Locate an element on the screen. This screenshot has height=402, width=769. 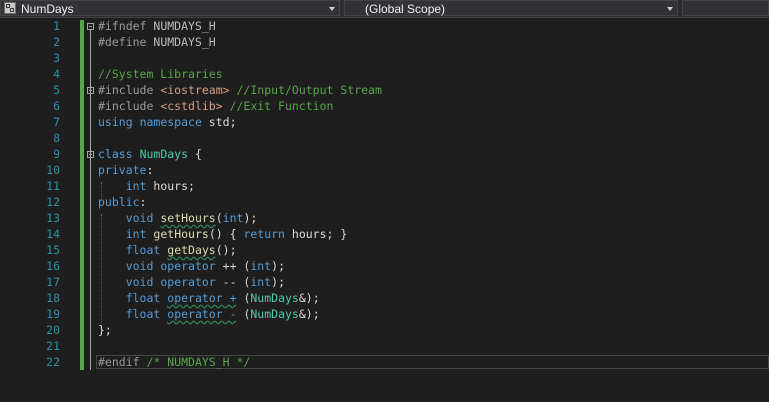
line-number: 7 is located at coordinates (56, 122).